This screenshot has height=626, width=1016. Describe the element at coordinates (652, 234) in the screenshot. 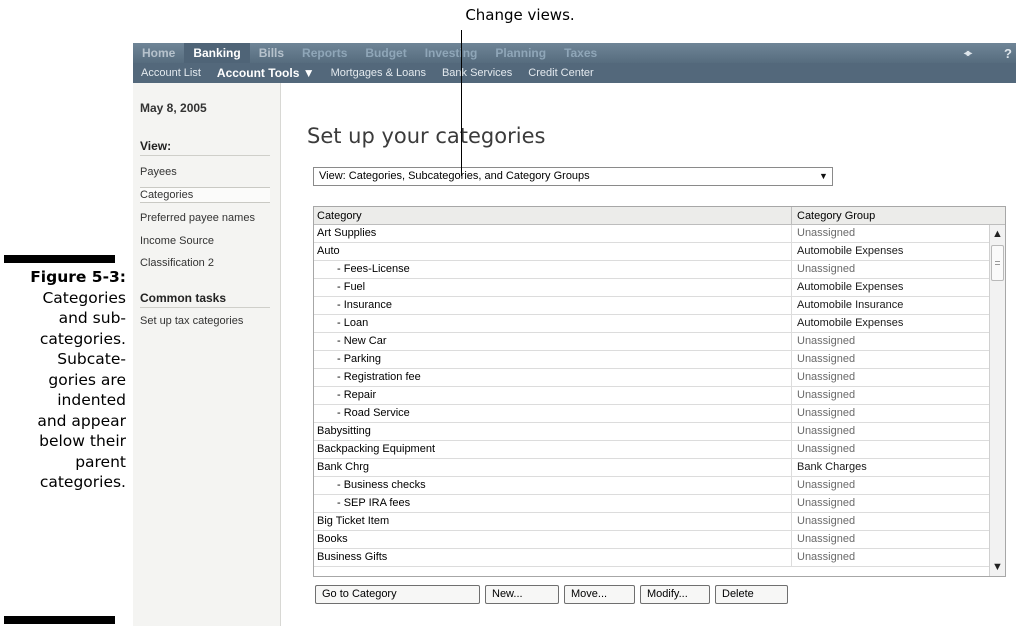

I see `table-row: Art Supplies Unassigned` at that location.